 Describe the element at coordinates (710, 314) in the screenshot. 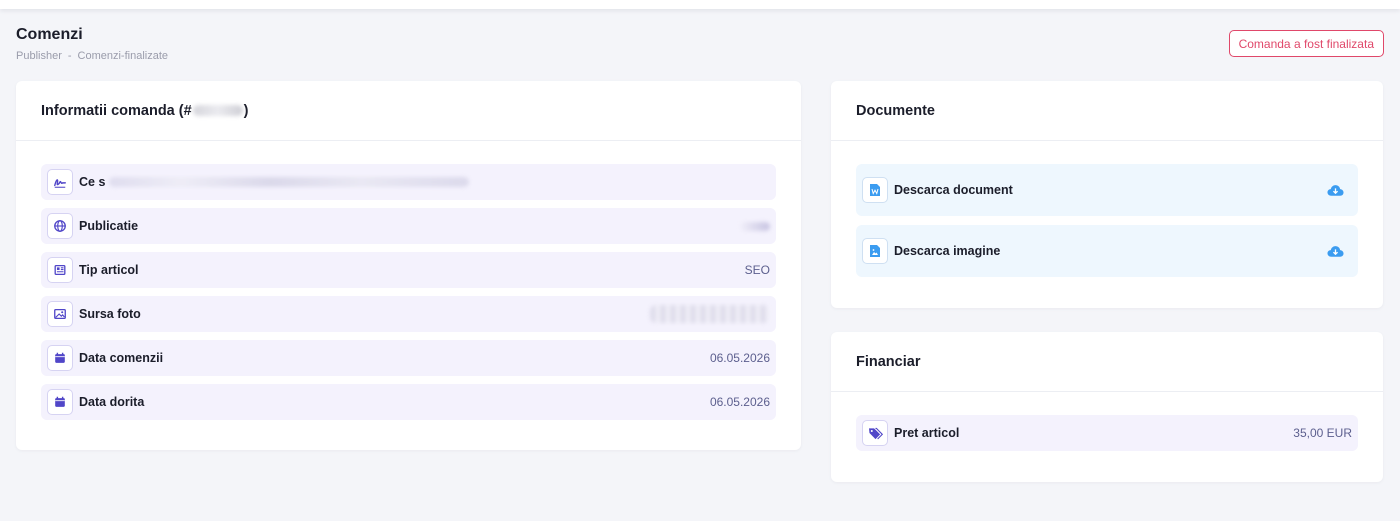

I see `redacted-photo-source` at that location.